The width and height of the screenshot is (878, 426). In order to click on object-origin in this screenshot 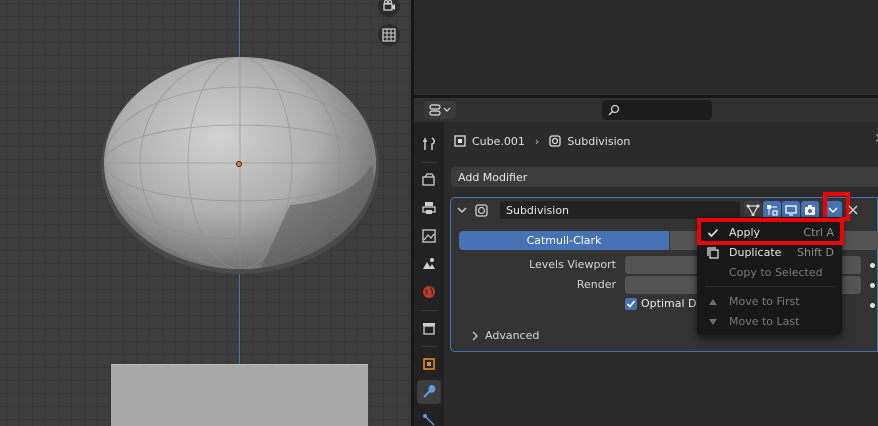, I will do `click(239, 164)`.